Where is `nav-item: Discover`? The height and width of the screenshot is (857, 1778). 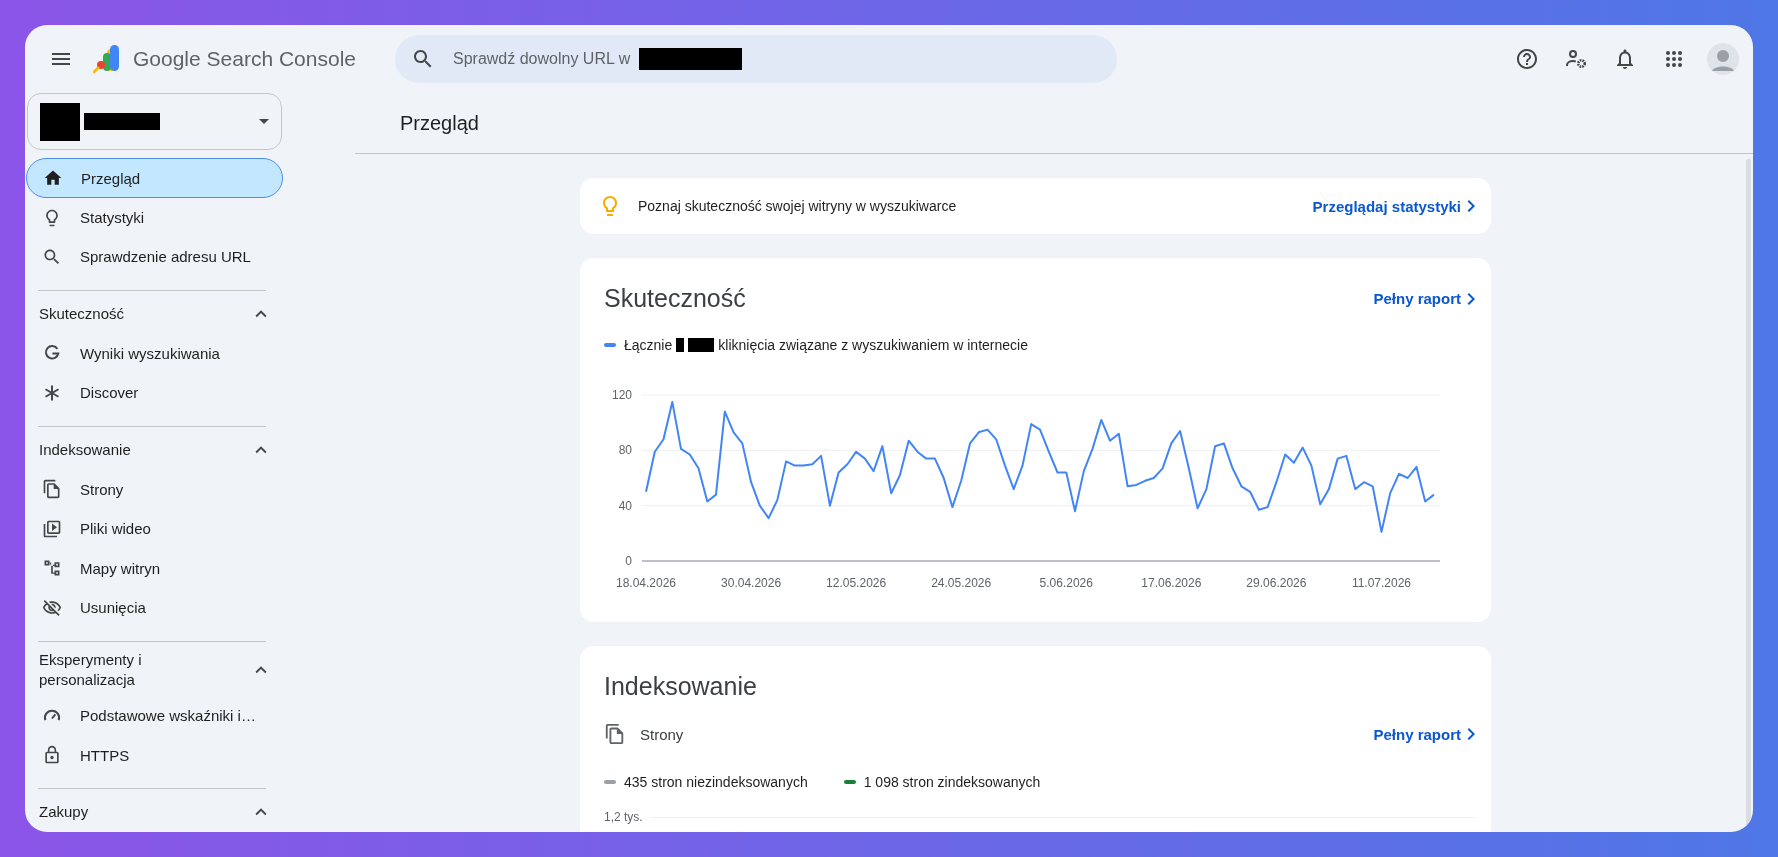
nav-item: Discover is located at coordinates (154, 393).